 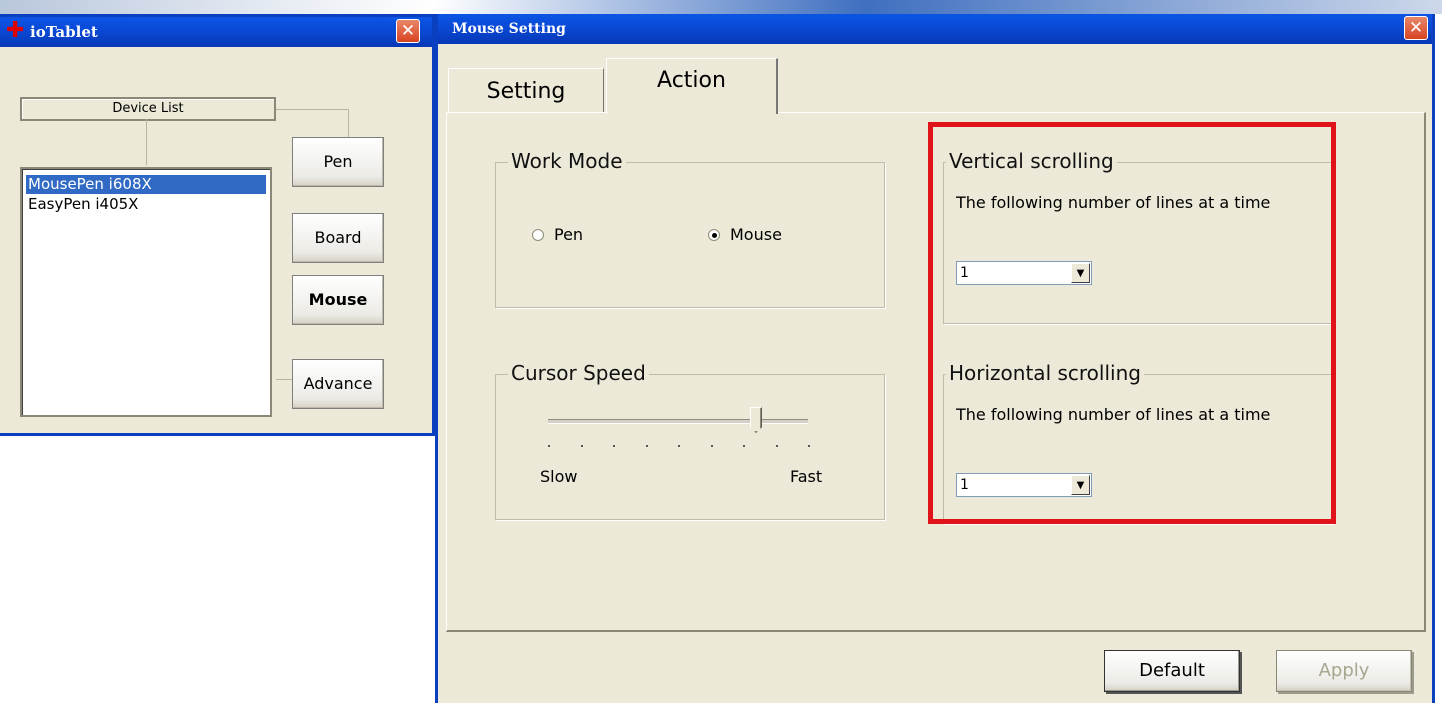 I want to click on nav-button-pen: Pen, so click(x=338, y=162).